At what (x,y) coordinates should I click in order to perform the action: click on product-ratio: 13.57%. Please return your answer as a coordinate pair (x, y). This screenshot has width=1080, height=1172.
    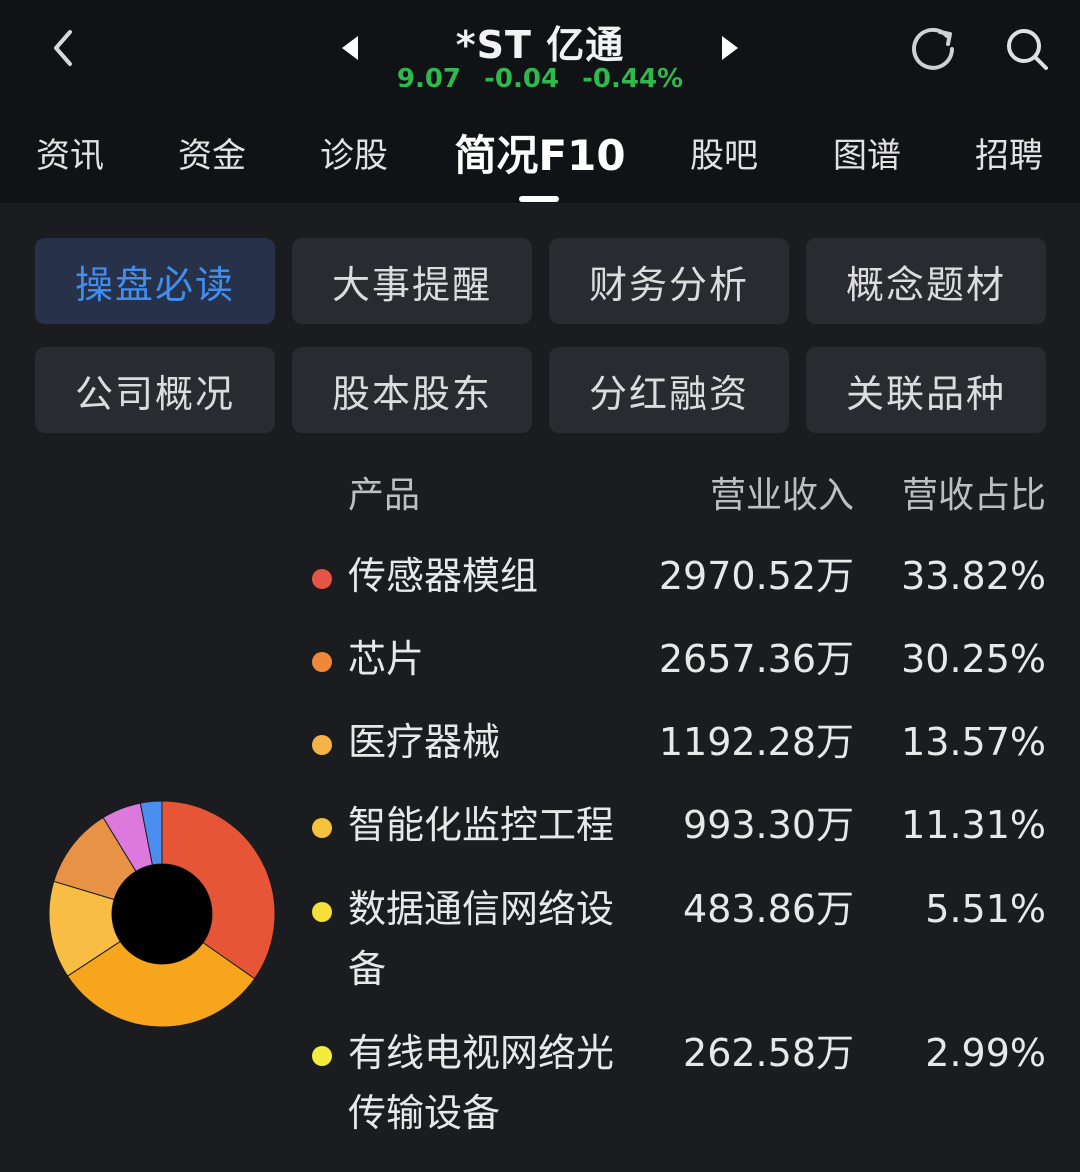
    Looking at the image, I should click on (973, 742).